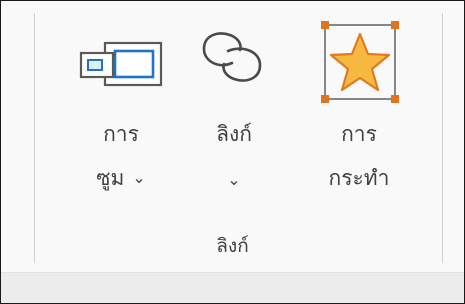  Describe the element at coordinates (121, 111) in the screenshot. I see `zoom-button: การ ซูม ⌄` at that location.